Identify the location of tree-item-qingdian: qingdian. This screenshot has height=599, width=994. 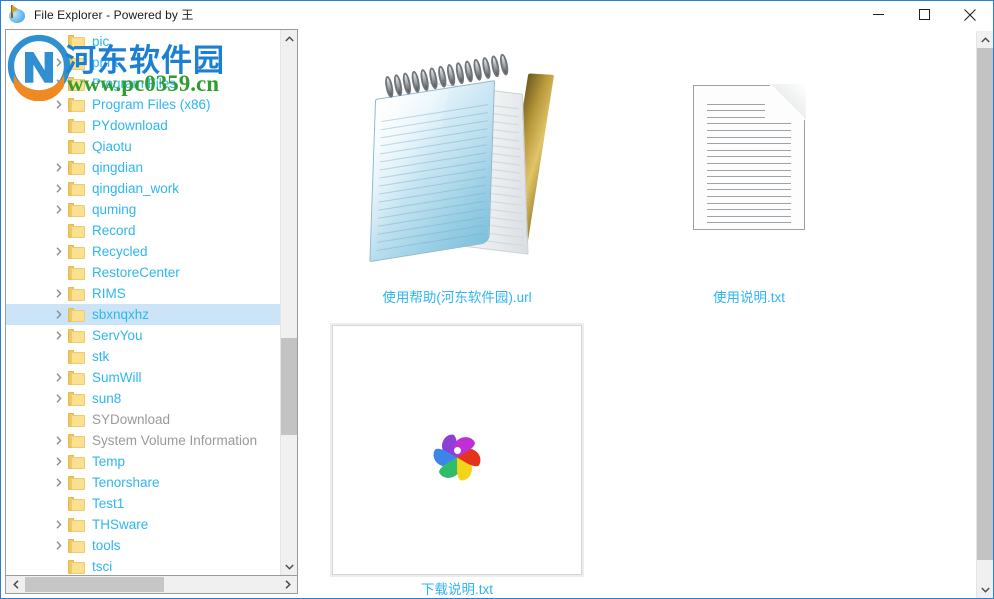
(143, 167).